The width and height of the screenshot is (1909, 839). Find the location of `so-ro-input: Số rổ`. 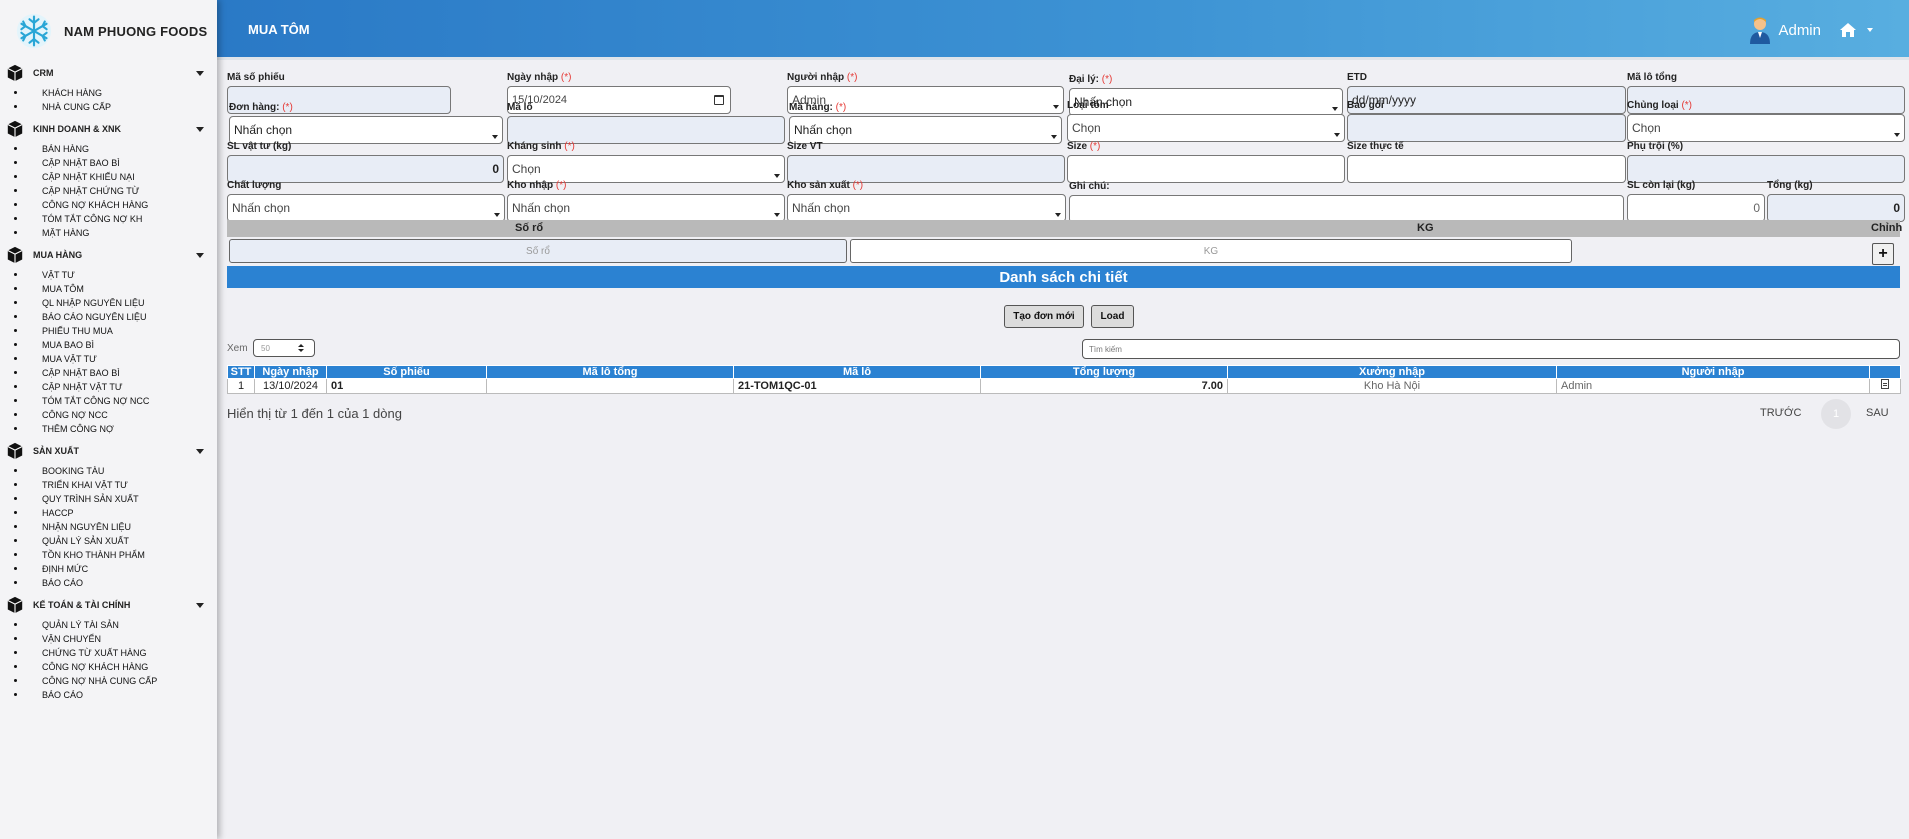

so-ro-input: Số rổ is located at coordinates (538, 251).